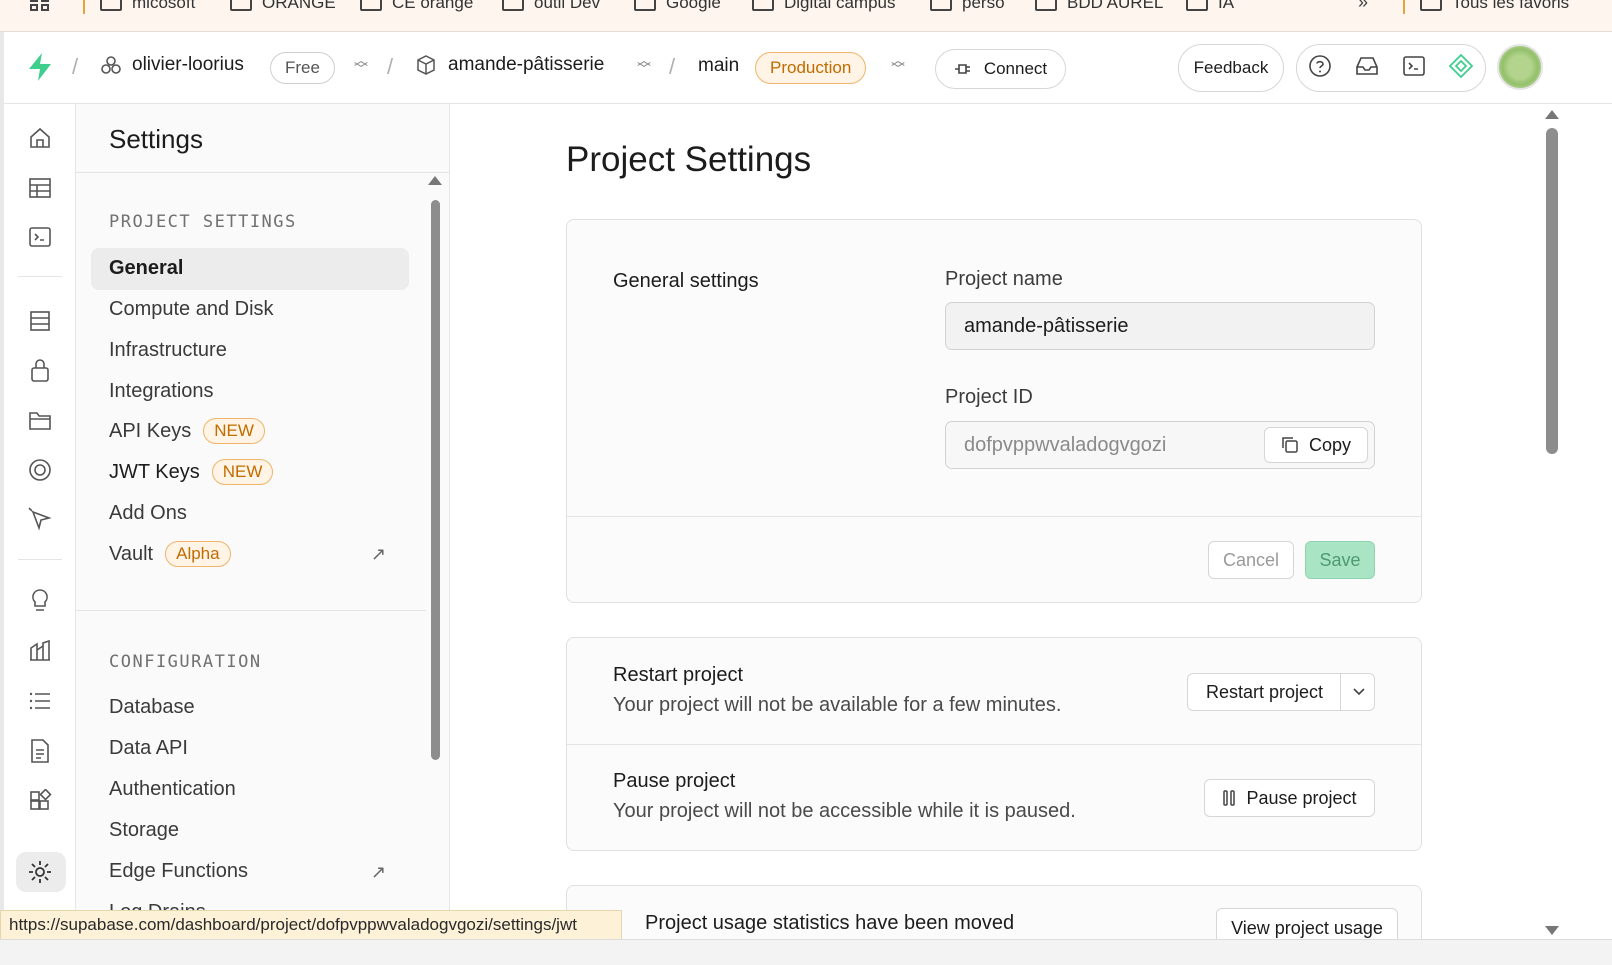  Describe the element at coordinates (40, 751) in the screenshot. I see `api-docs-icon` at that location.